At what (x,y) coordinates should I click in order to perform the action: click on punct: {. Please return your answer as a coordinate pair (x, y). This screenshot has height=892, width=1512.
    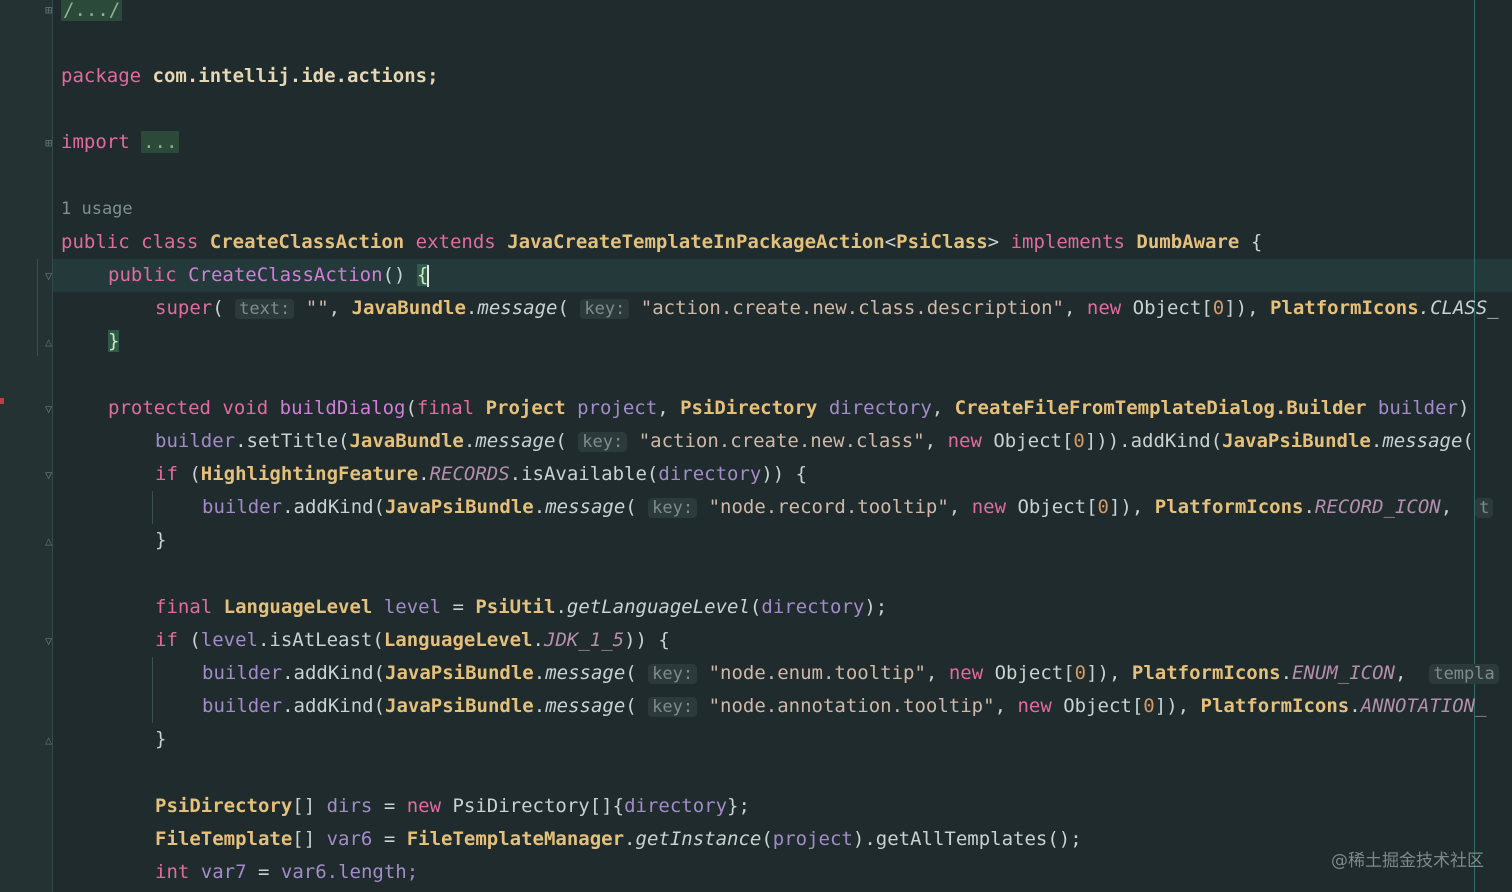
    Looking at the image, I should click on (1251, 242).